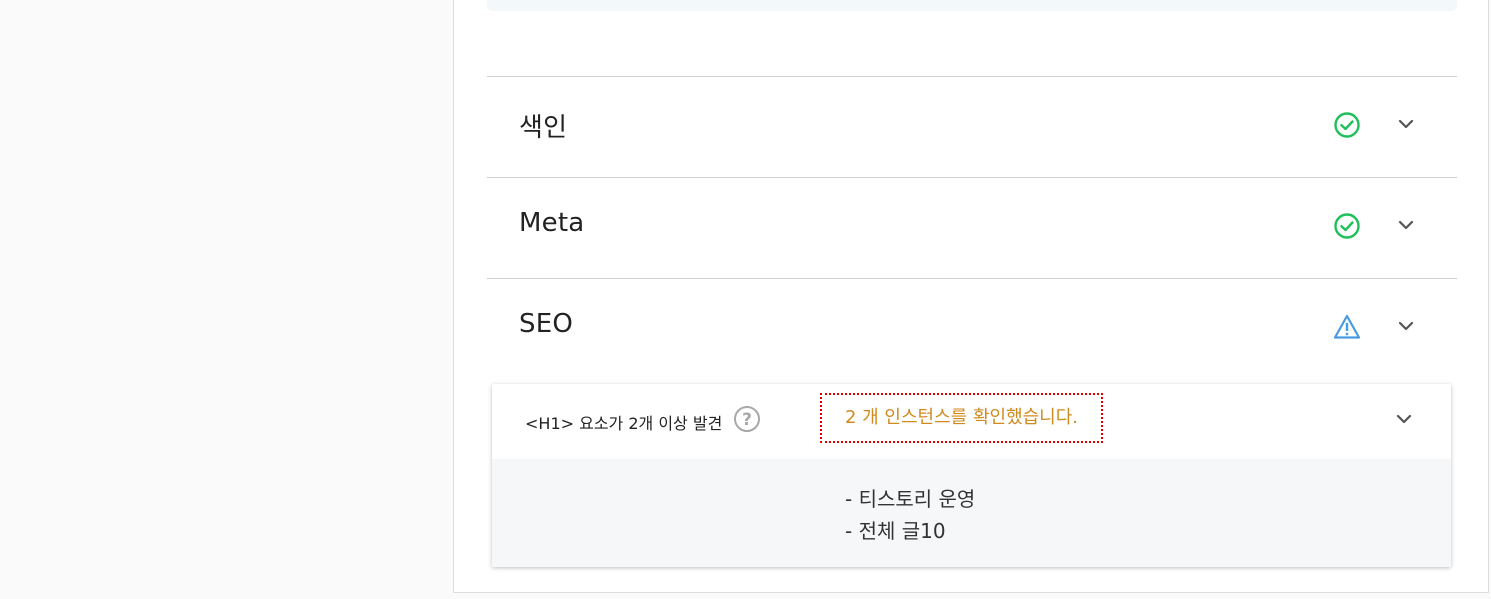 Image resolution: width=1491 pixels, height=599 pixels. What do you see at coordinates (624, 423) in the screenshot?
I see `issue-label: <H1> 요소가 2개 이상 발견` at bounding box center [624, 423].